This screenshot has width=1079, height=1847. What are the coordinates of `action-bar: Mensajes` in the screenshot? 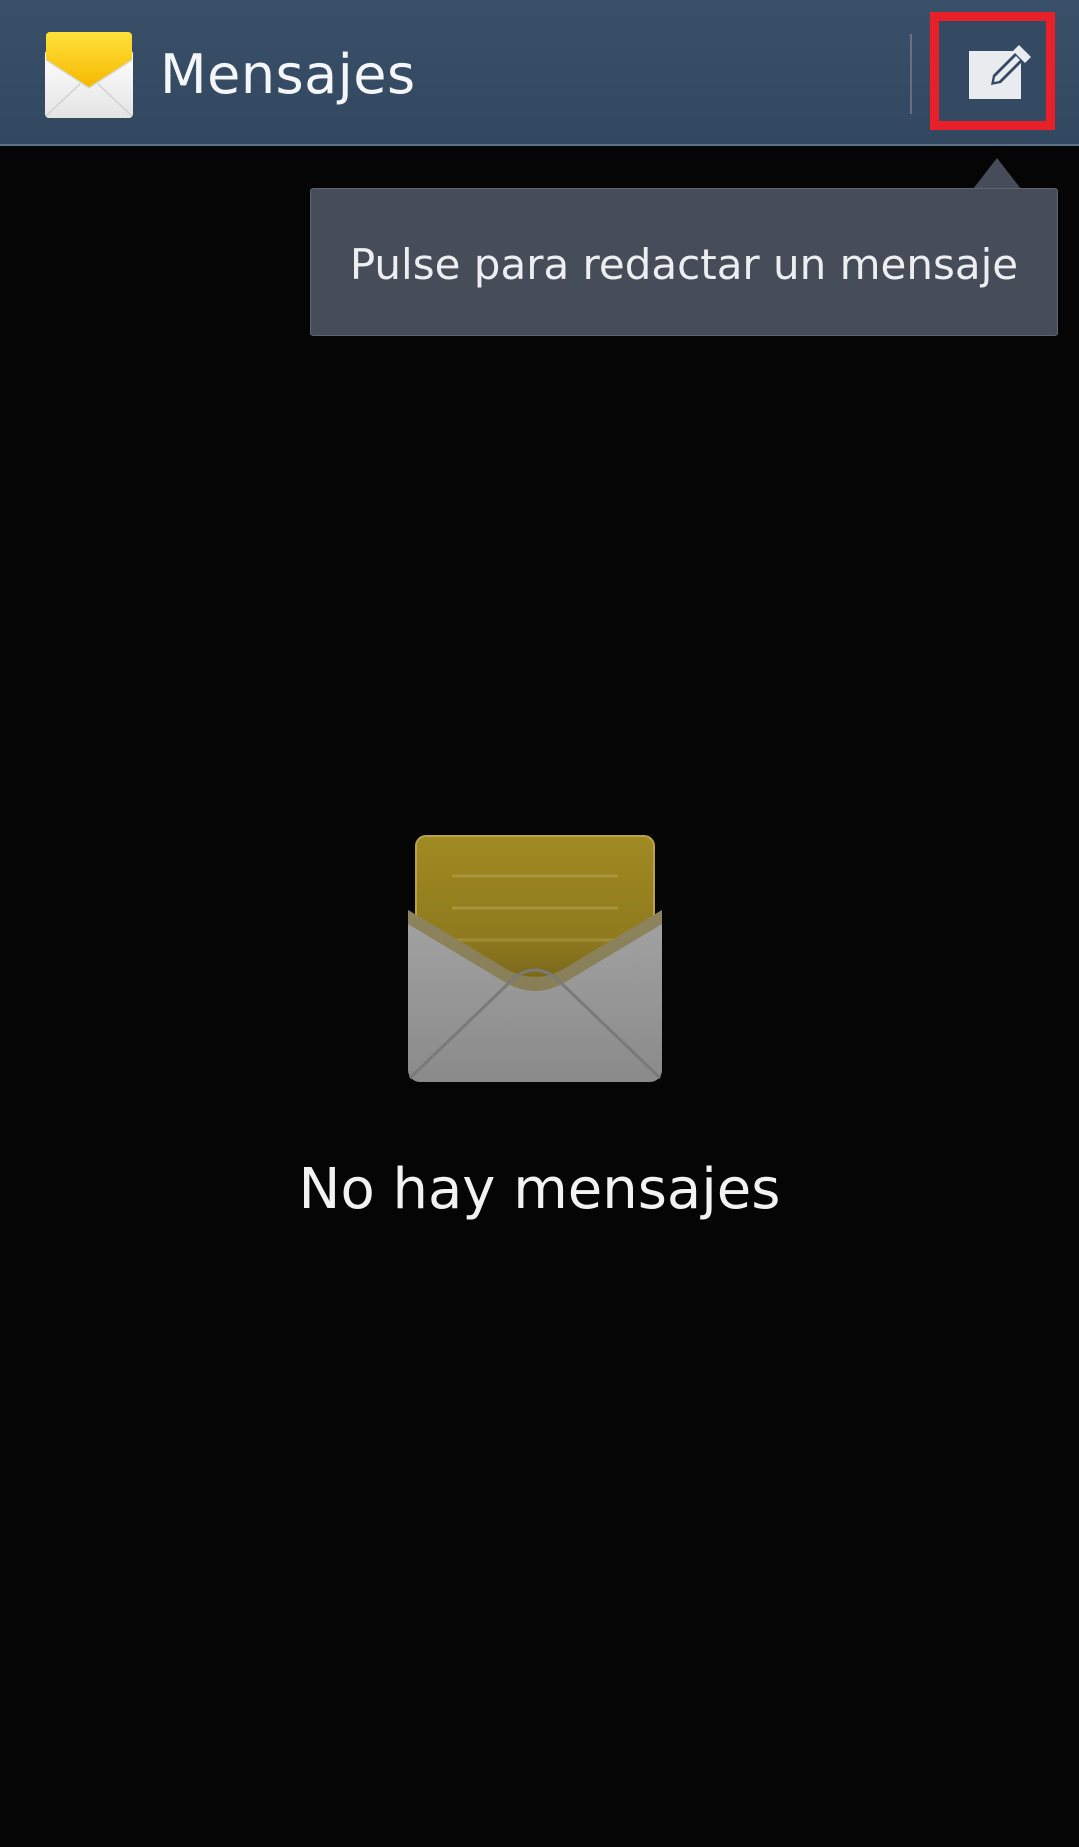 It's located at (539, 73).